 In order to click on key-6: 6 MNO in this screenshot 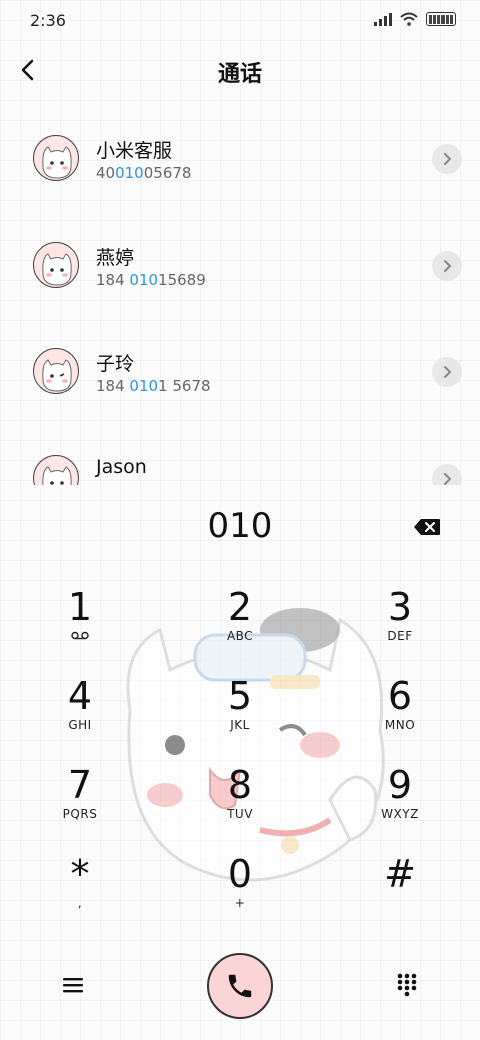, I will do `click(400, 718)`.